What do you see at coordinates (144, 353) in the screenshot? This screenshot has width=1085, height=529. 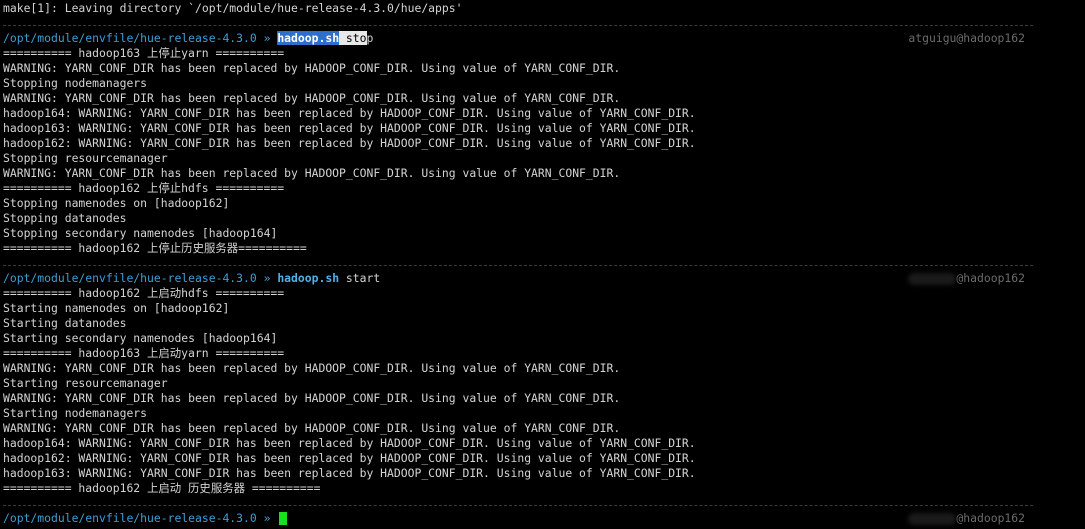 I see `output-line: ========== hadoop163 上启动yarn ==========` at bounding box center [144, 353].